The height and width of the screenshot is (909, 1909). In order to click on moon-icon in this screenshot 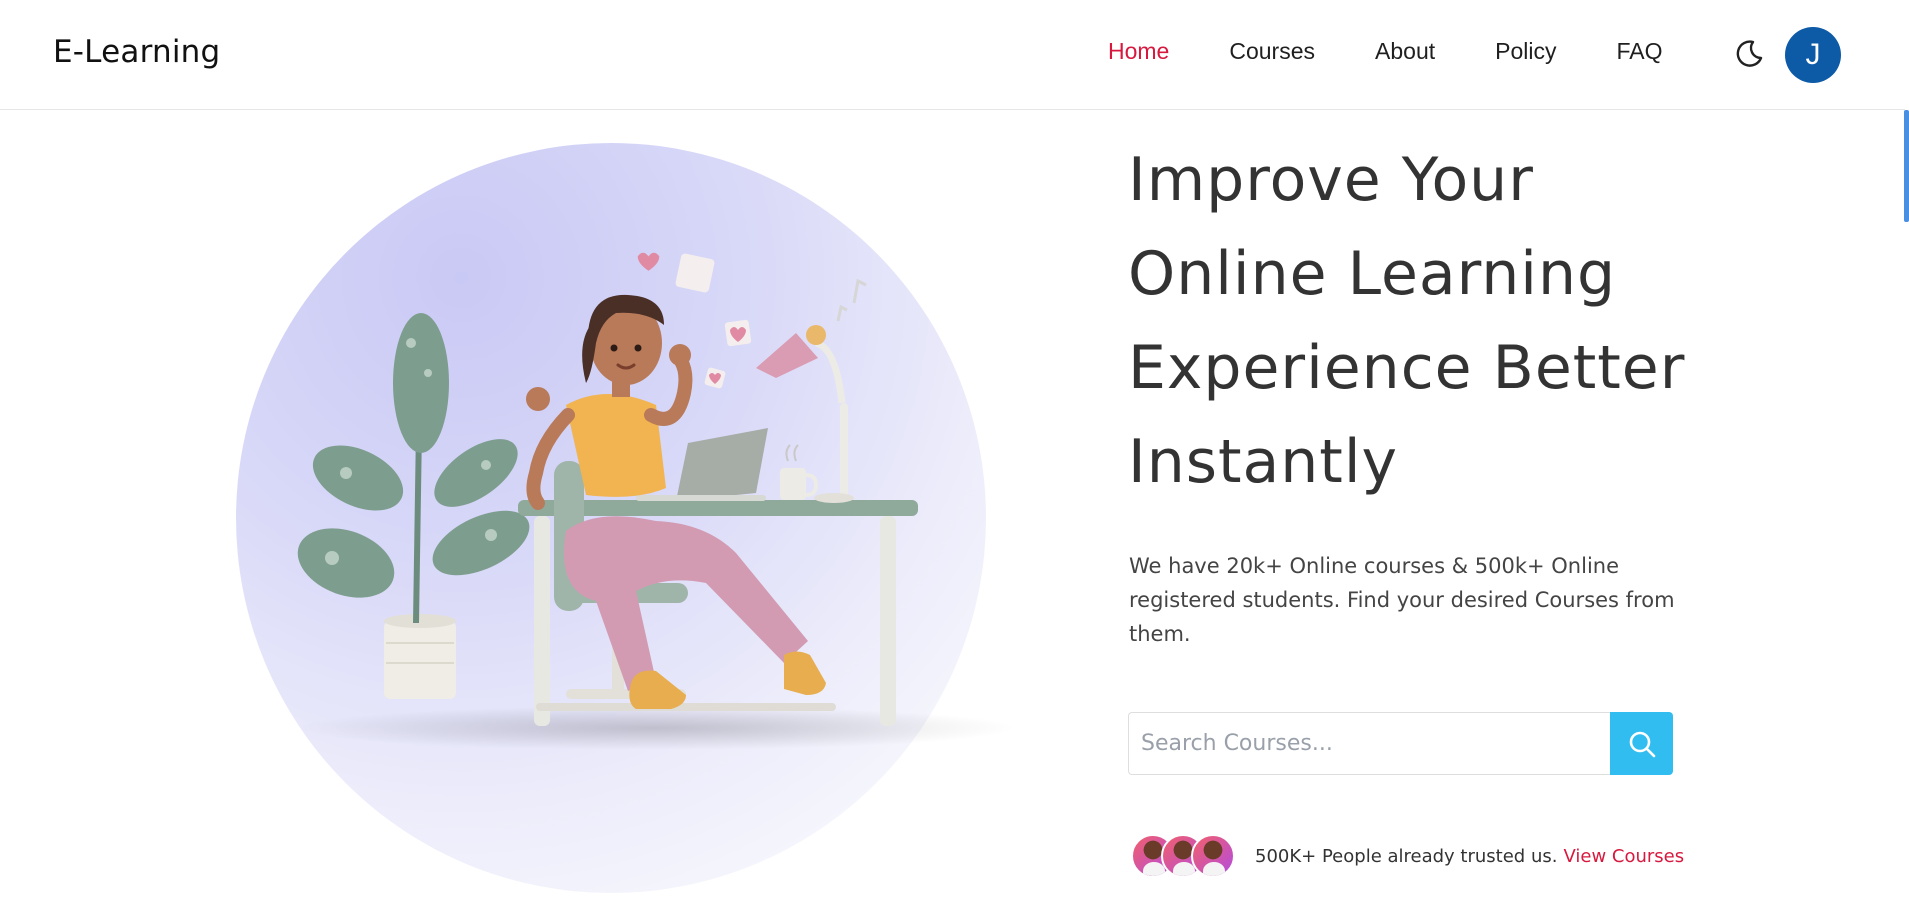, I will do `click(1749, 54)`.